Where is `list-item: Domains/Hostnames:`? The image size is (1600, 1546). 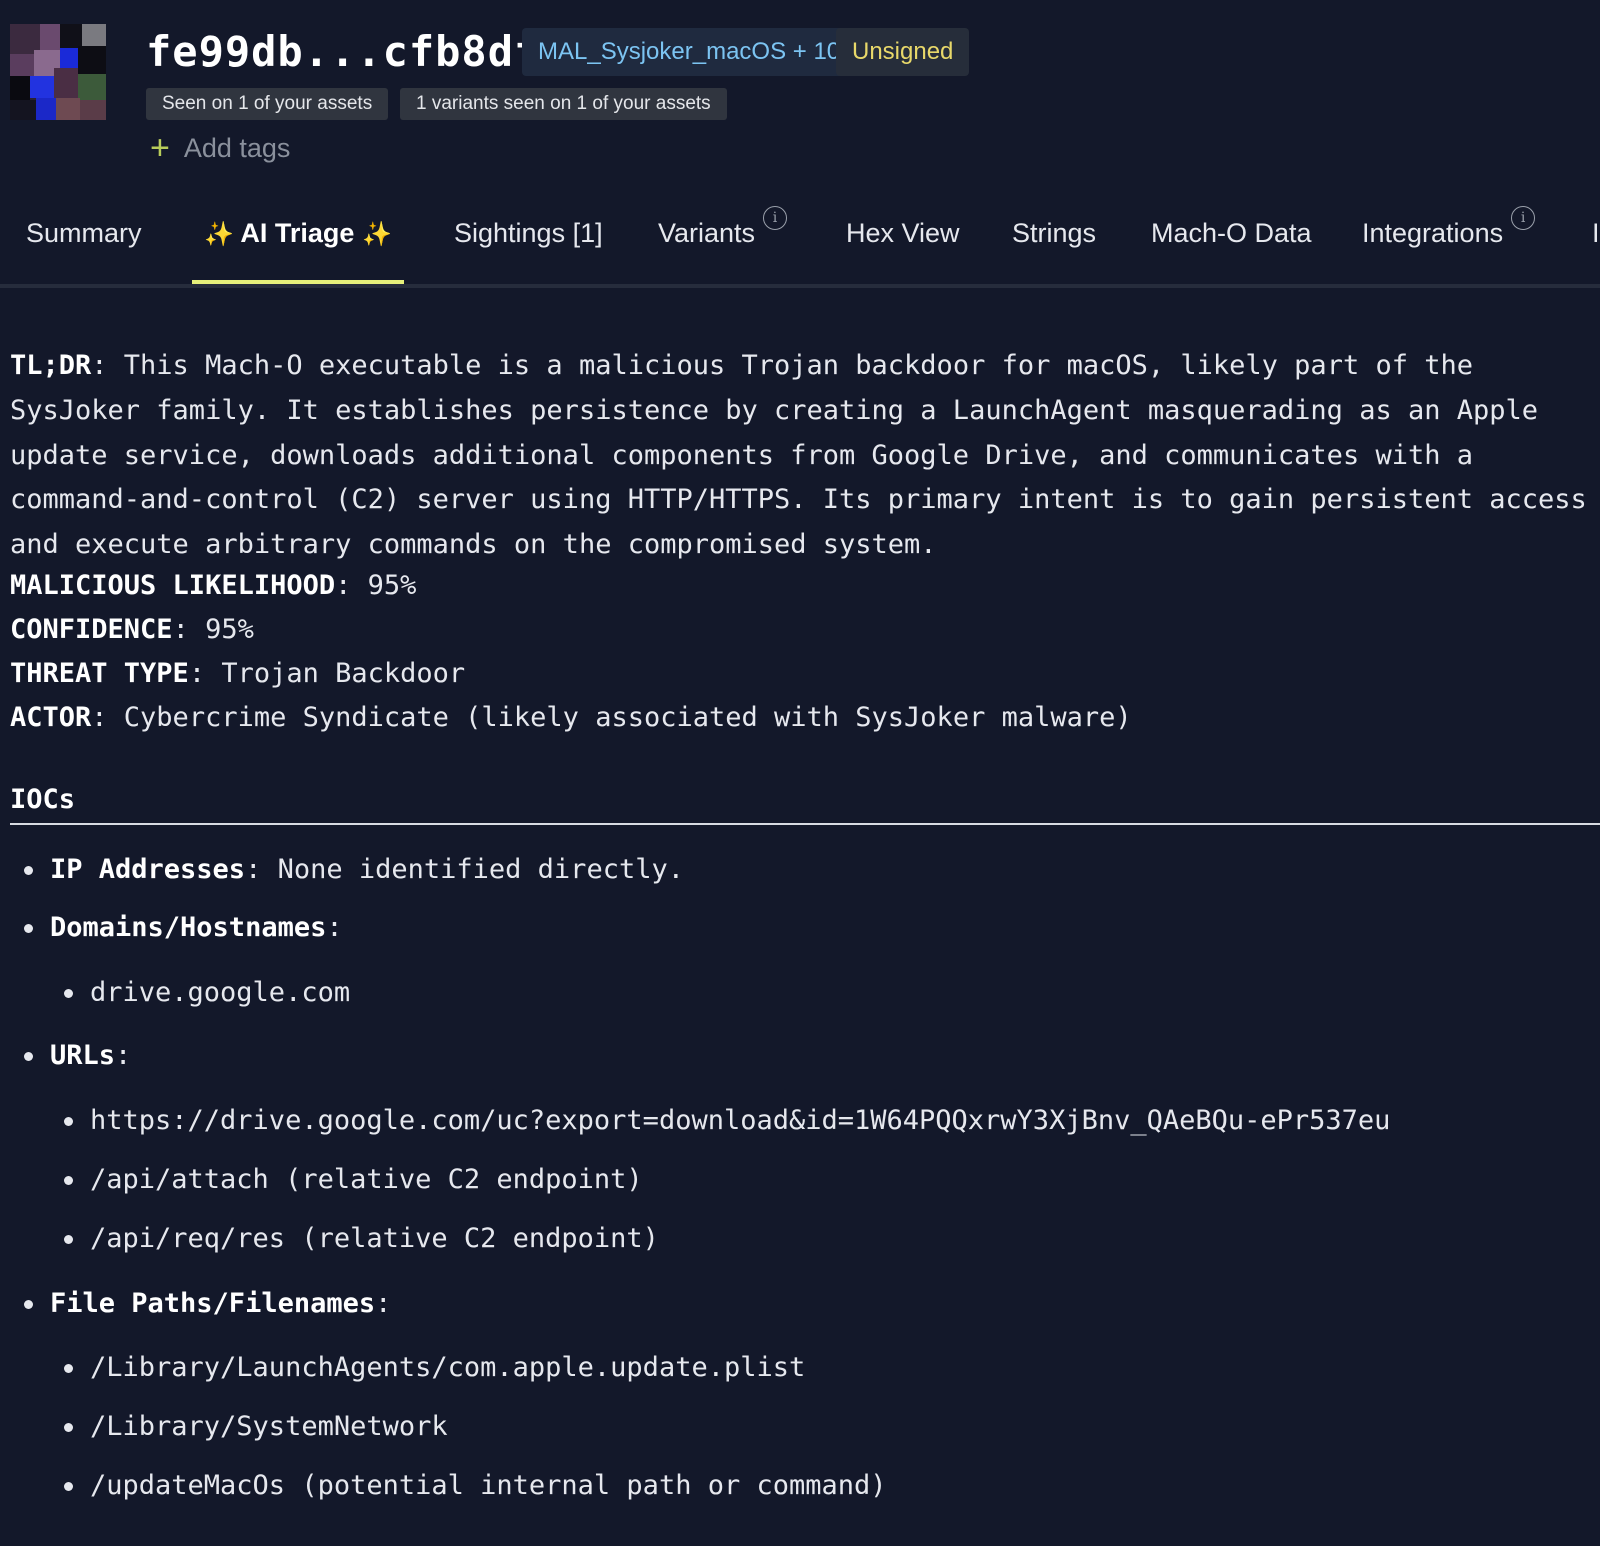 list-item: Domains/Hostnames: is located at coordinates (183, 928).